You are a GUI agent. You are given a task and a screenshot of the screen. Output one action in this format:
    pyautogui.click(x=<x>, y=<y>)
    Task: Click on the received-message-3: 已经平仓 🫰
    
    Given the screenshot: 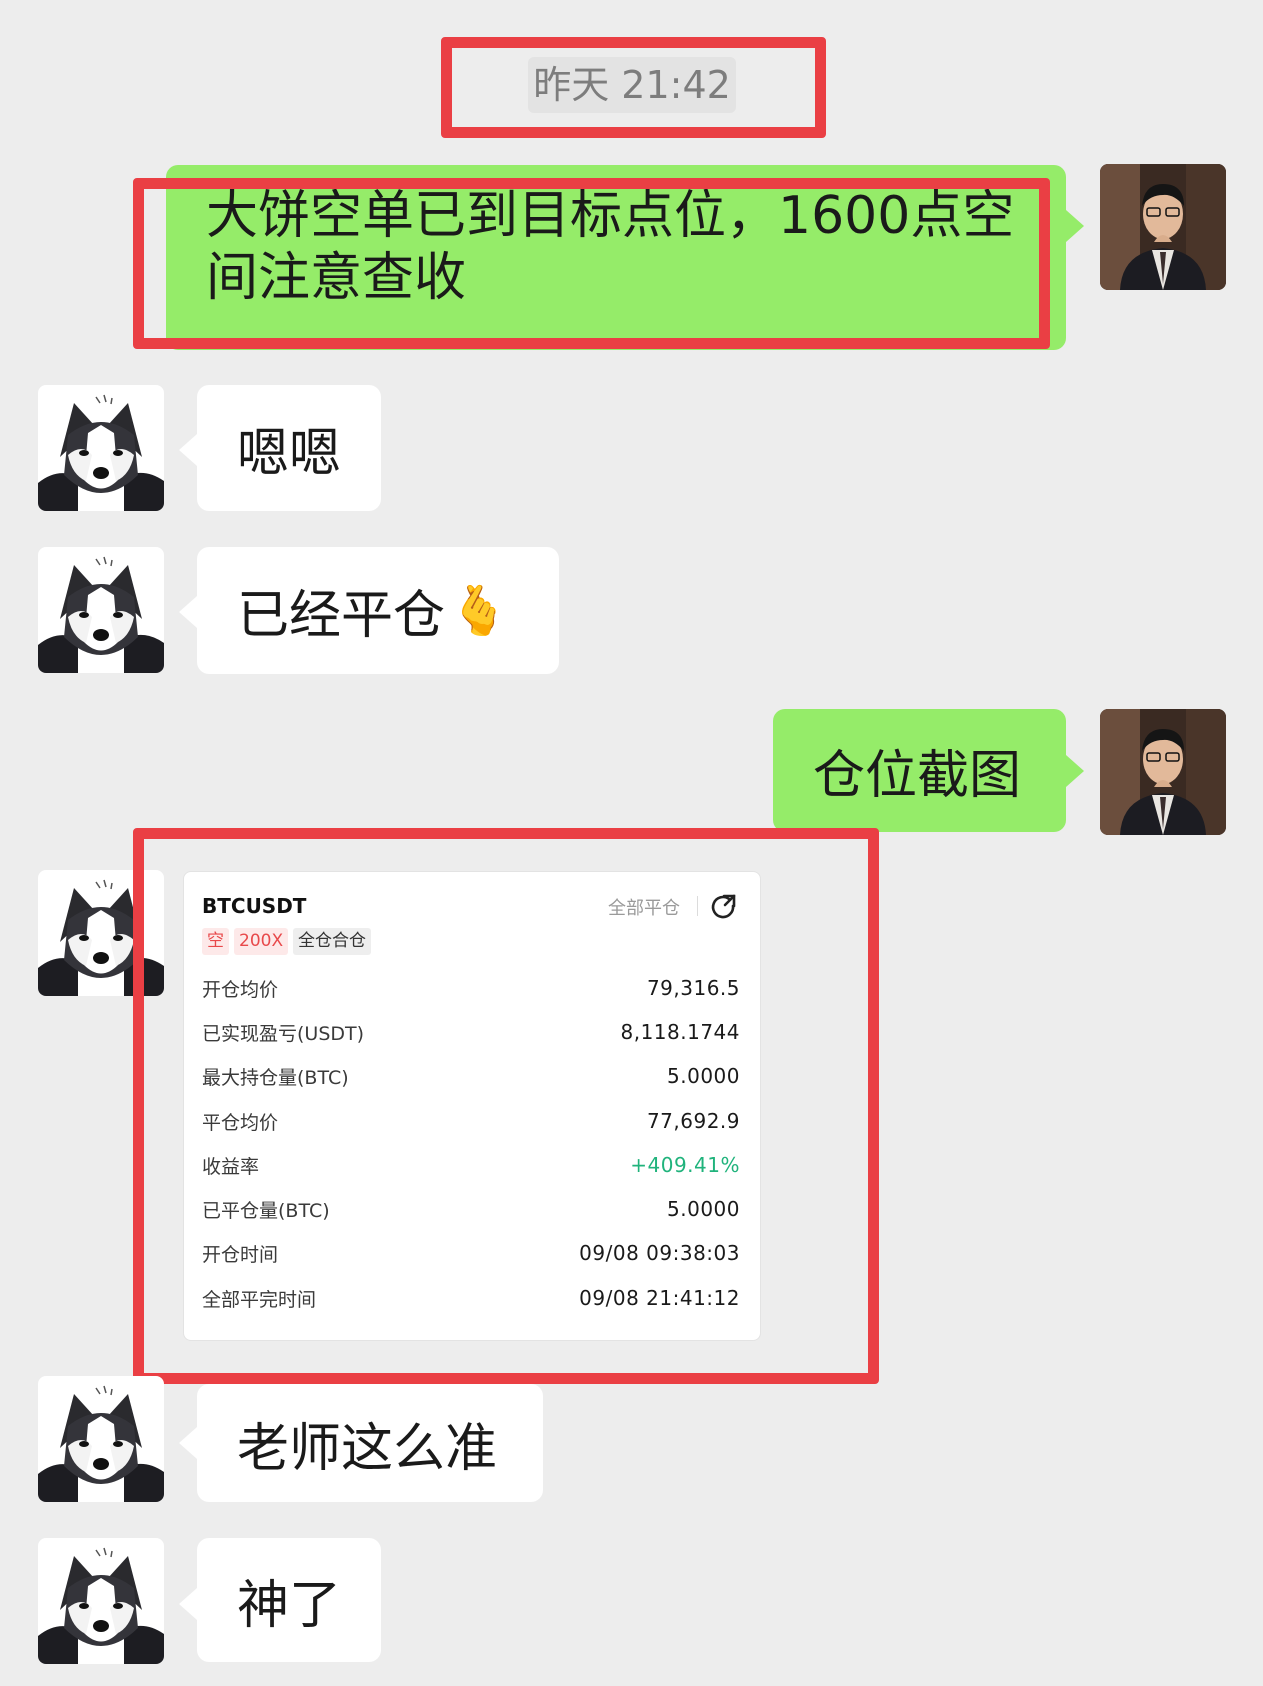 What is the action you would take?
    pyautogui.click(x=378, y=610)
    